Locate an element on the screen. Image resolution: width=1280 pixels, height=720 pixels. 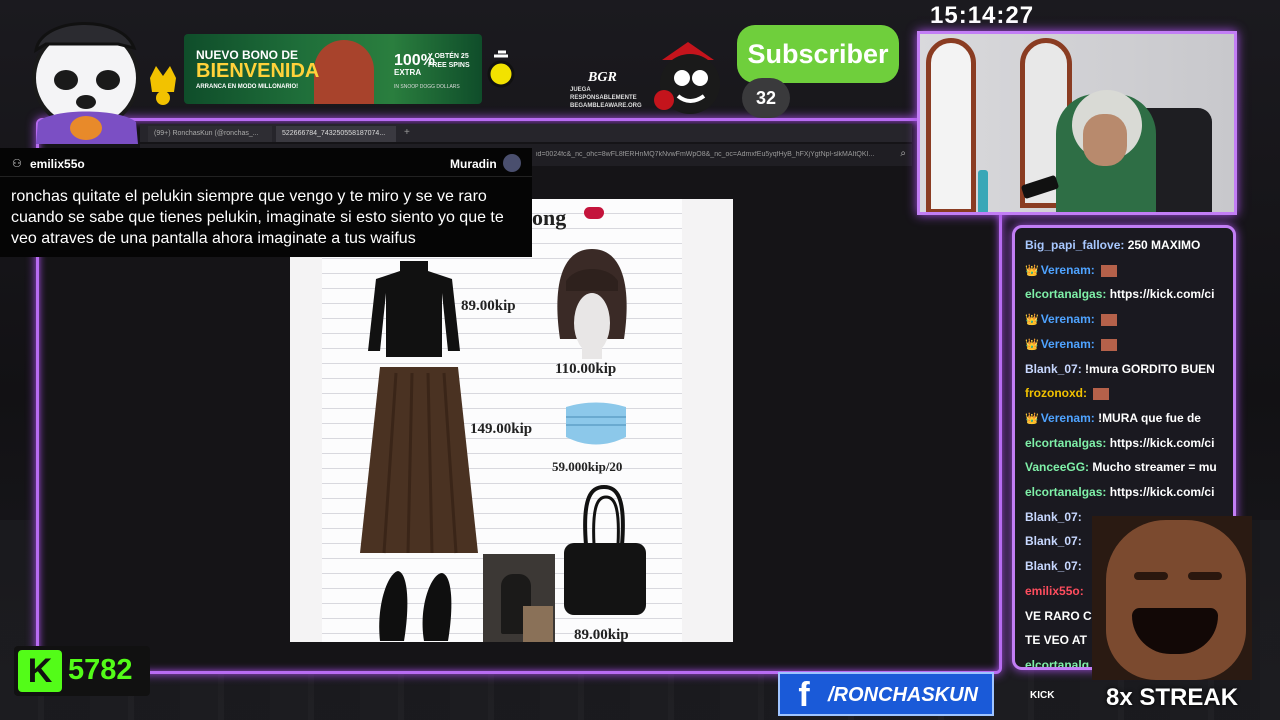
mask-image is located at coordinates (596, 423).